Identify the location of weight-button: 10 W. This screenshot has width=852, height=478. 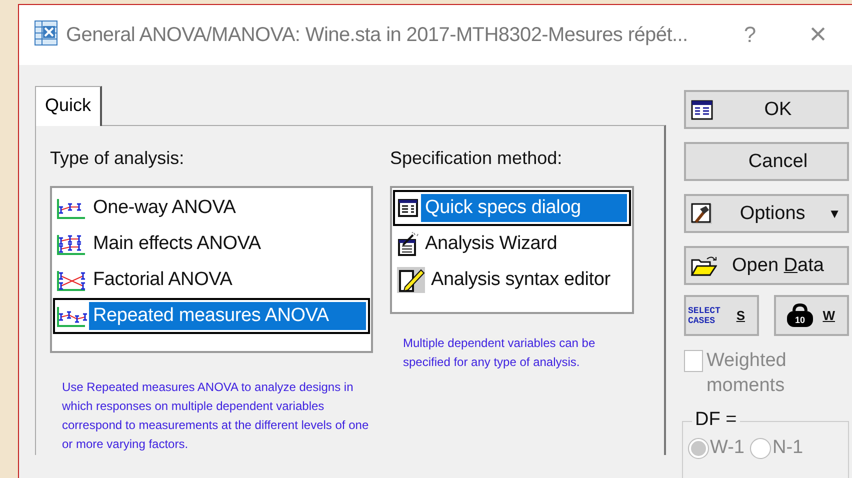
(811, 315).